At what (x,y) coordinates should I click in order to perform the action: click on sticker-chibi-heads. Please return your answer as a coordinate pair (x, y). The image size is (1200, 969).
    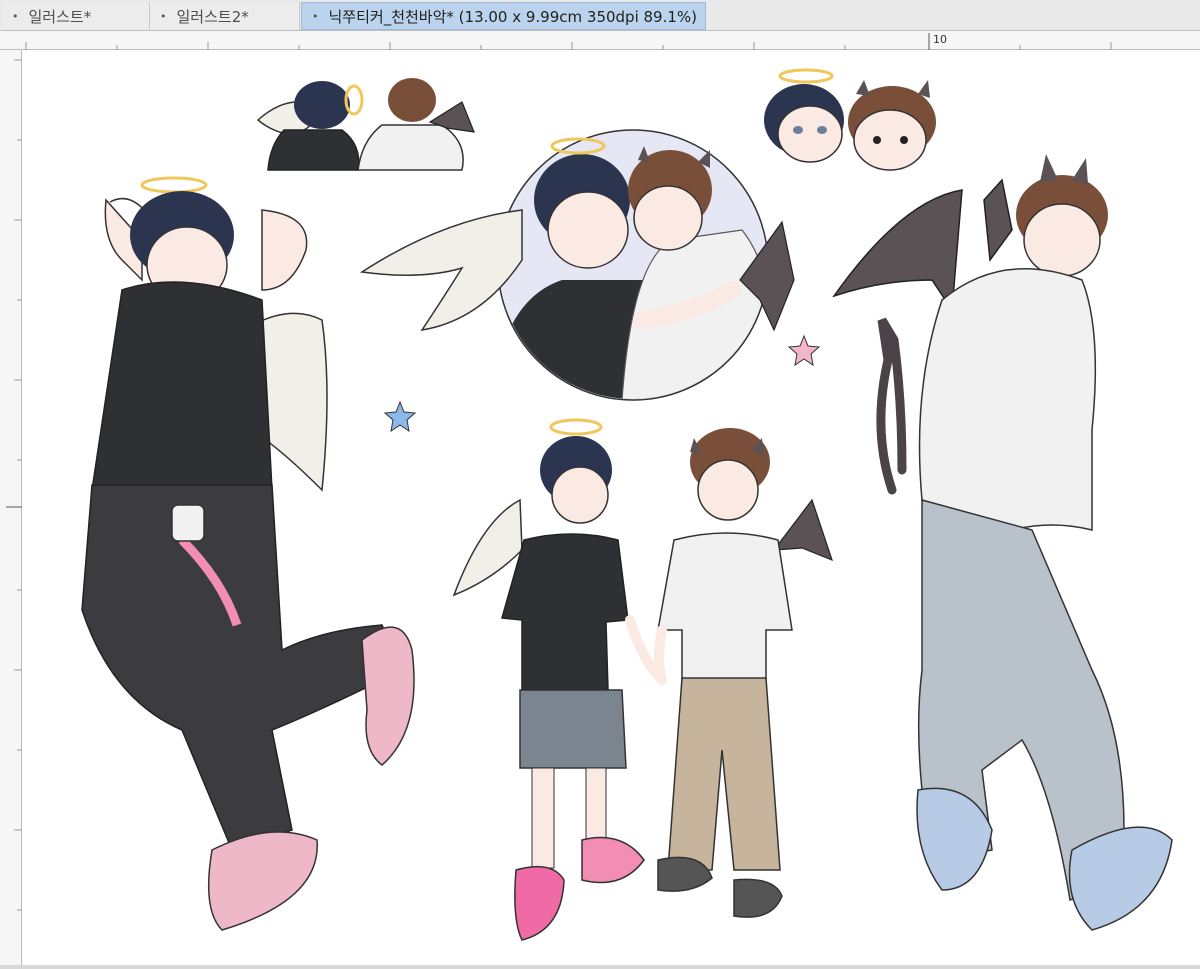
    Looking at the image, I should click on (850, 119).